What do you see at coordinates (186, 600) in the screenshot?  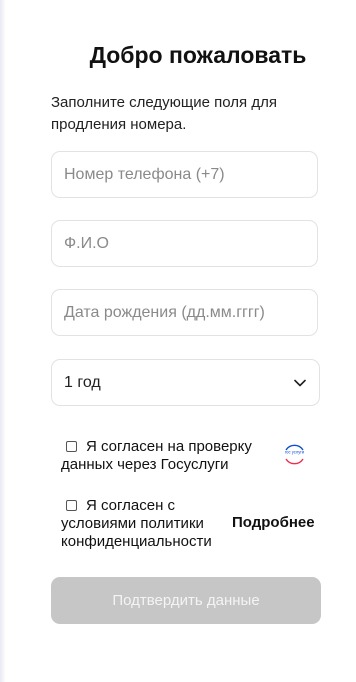 I see `submit-button: Подтвердить данные` at bounding box center [186, 600].